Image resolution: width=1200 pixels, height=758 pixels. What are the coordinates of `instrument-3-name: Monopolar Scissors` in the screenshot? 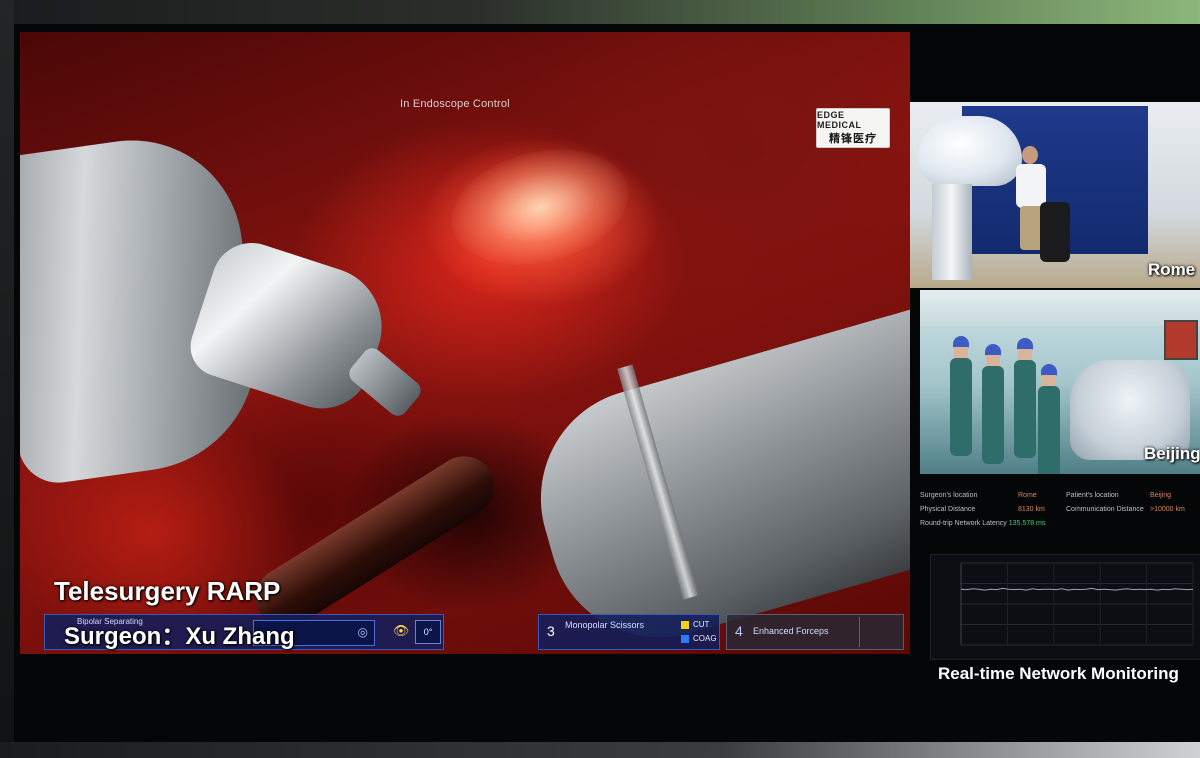 It's located at (605, 625).